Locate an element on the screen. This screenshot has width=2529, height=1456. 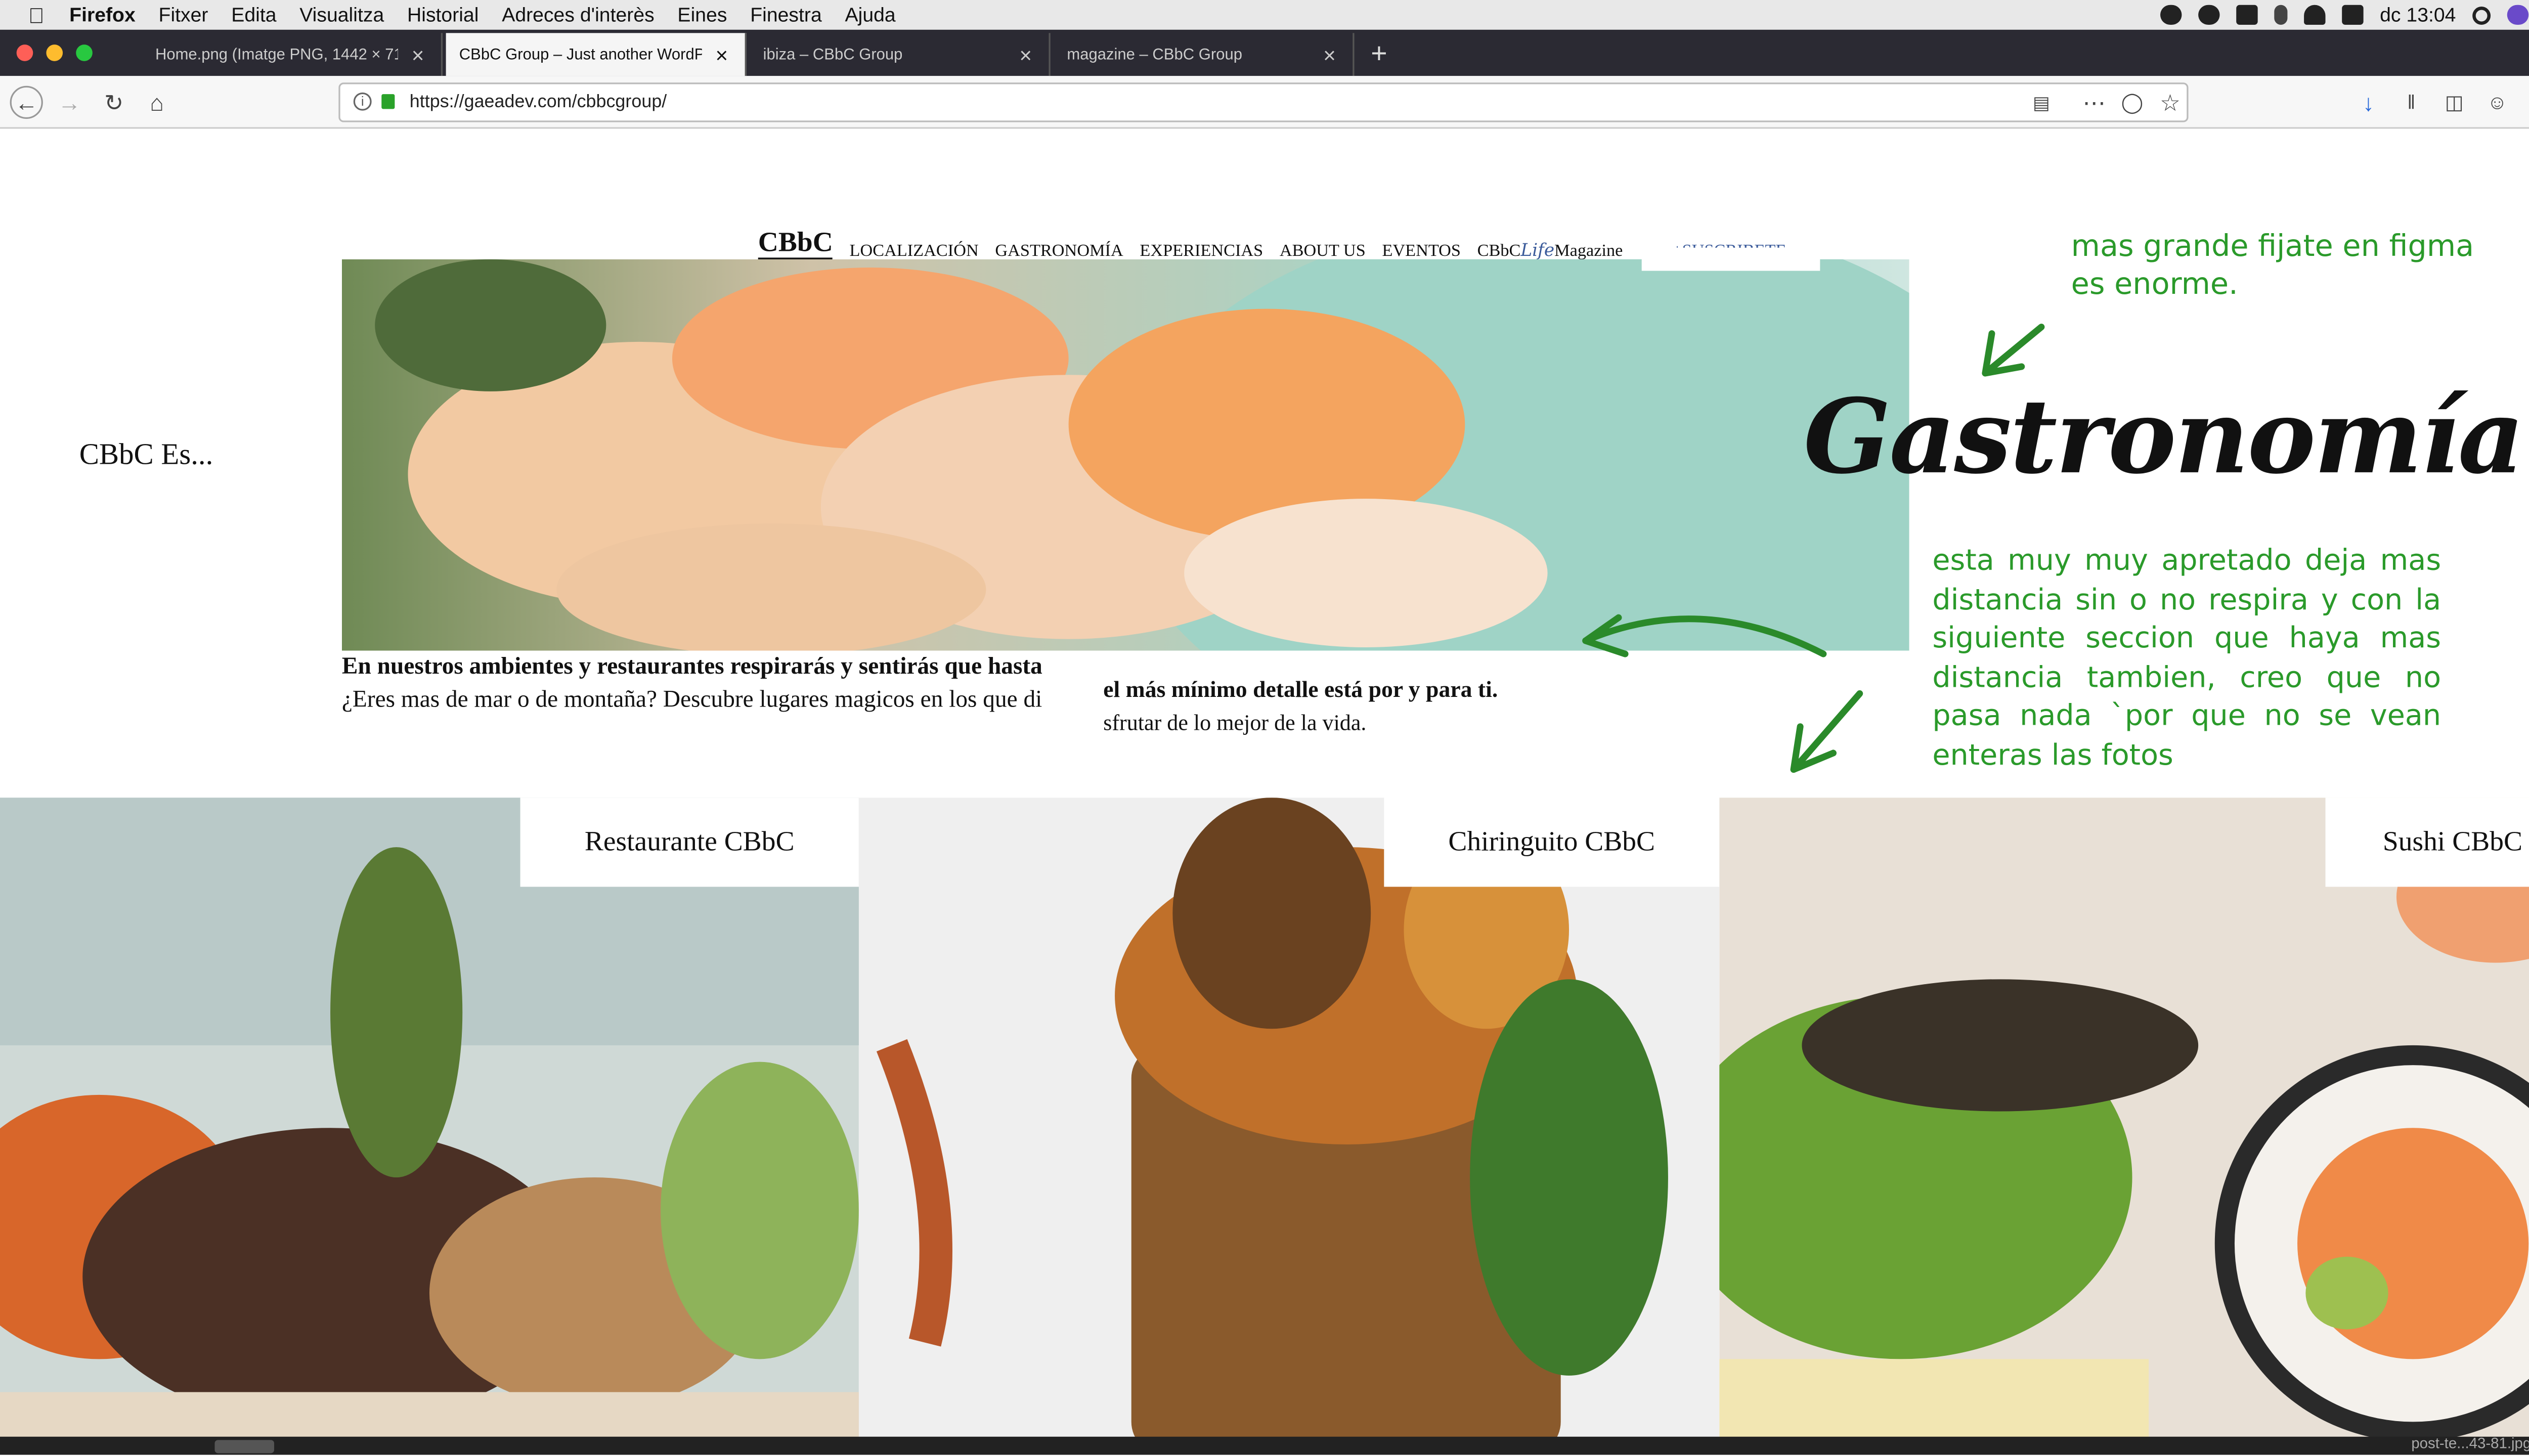
menubar-clock: dc 13:04 is located at coordinates (2418, 15).